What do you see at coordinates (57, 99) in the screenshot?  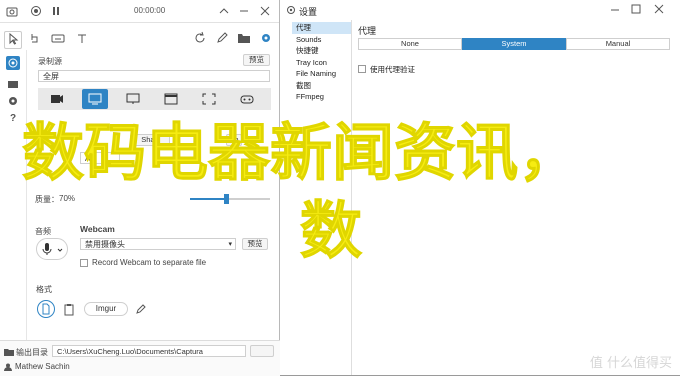 I see `camera-mode-icon` at bounding box center [57, 99].